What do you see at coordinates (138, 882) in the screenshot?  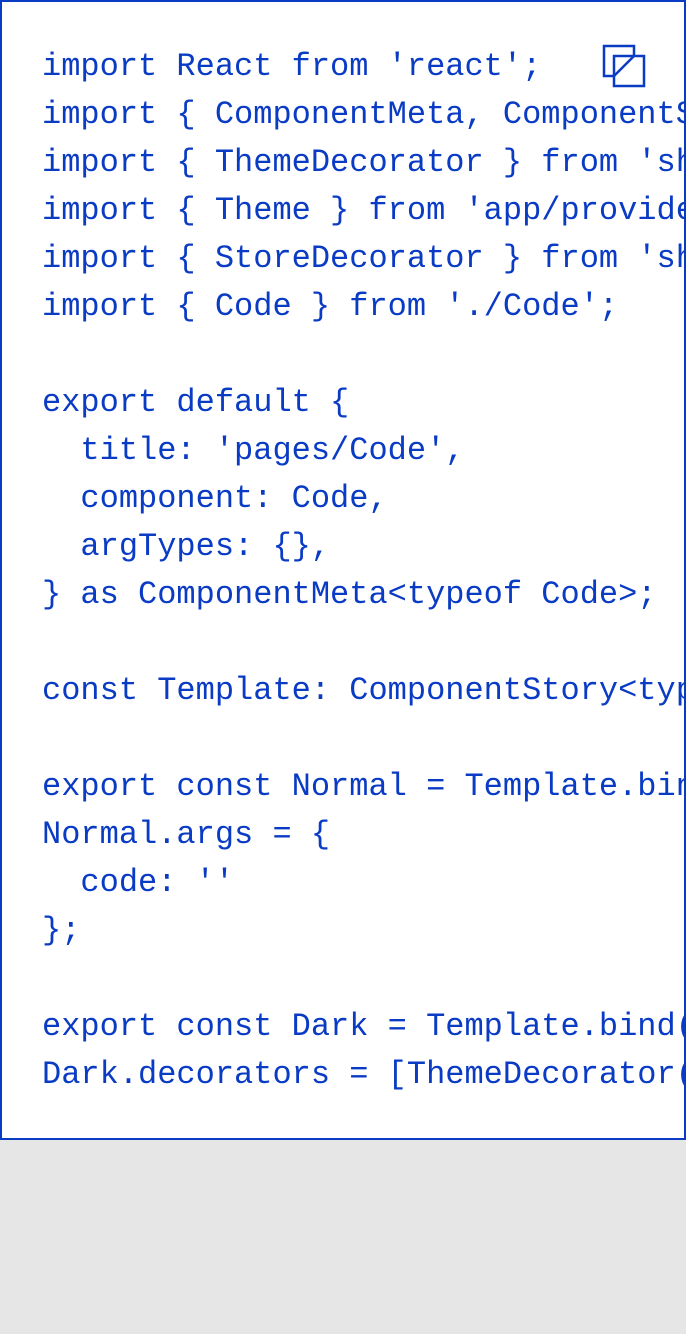 I see `code-line: code: ''` at bounding box center [138, 882].